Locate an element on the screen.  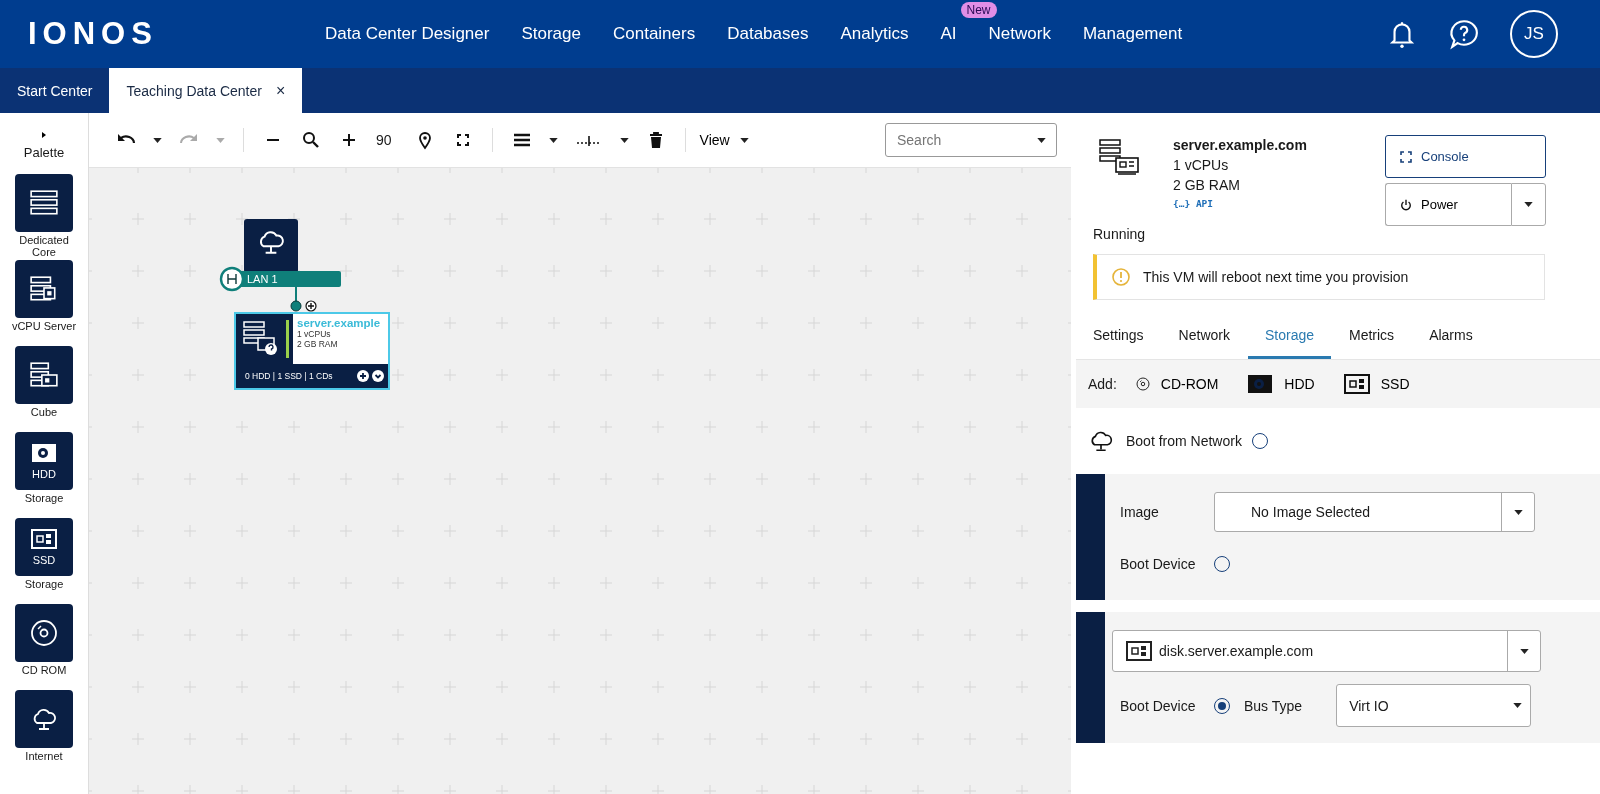
disk-dropdown: disk.server.example.com is located at coordinates (1326, 651).